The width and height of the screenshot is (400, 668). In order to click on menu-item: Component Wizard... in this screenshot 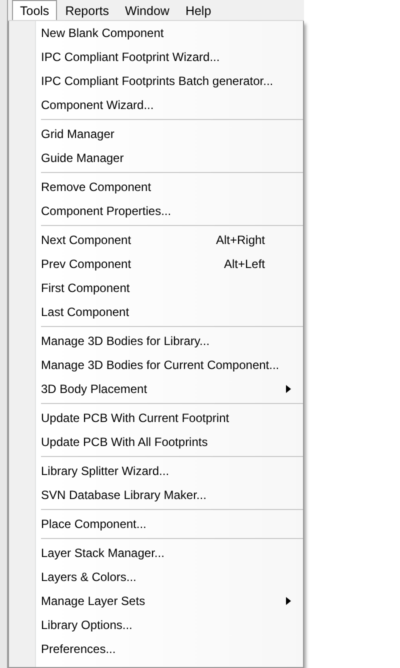, I will do `click(156, 105)`.